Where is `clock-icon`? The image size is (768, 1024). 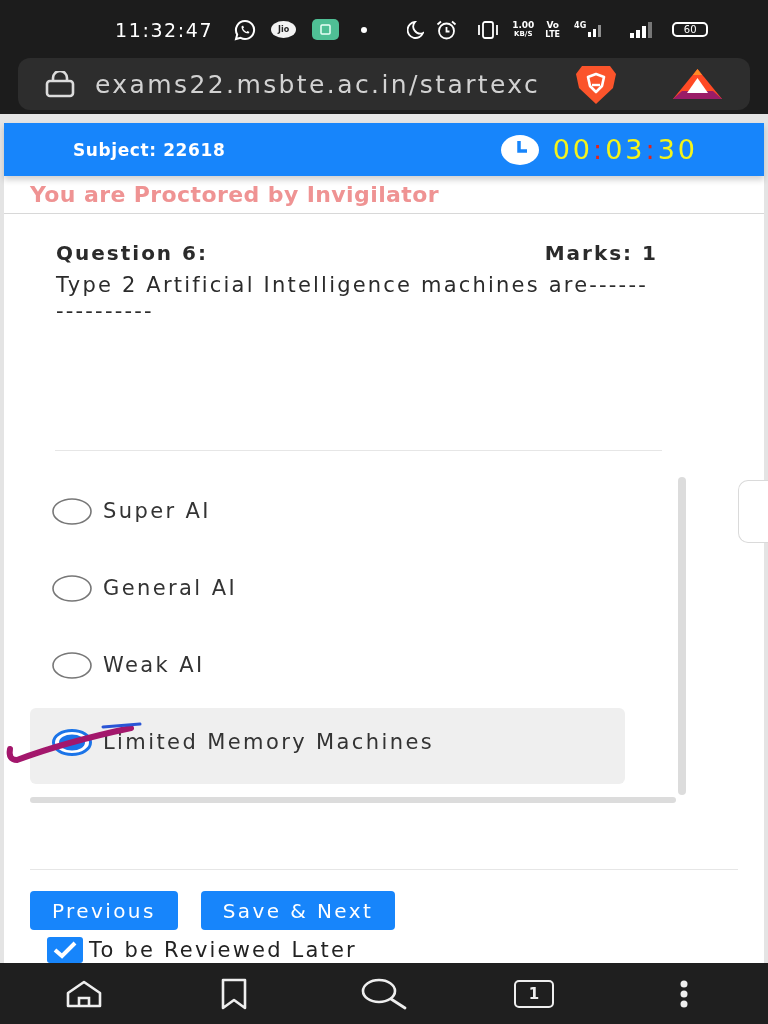 clock-icon is located at coordinates (519, 149).